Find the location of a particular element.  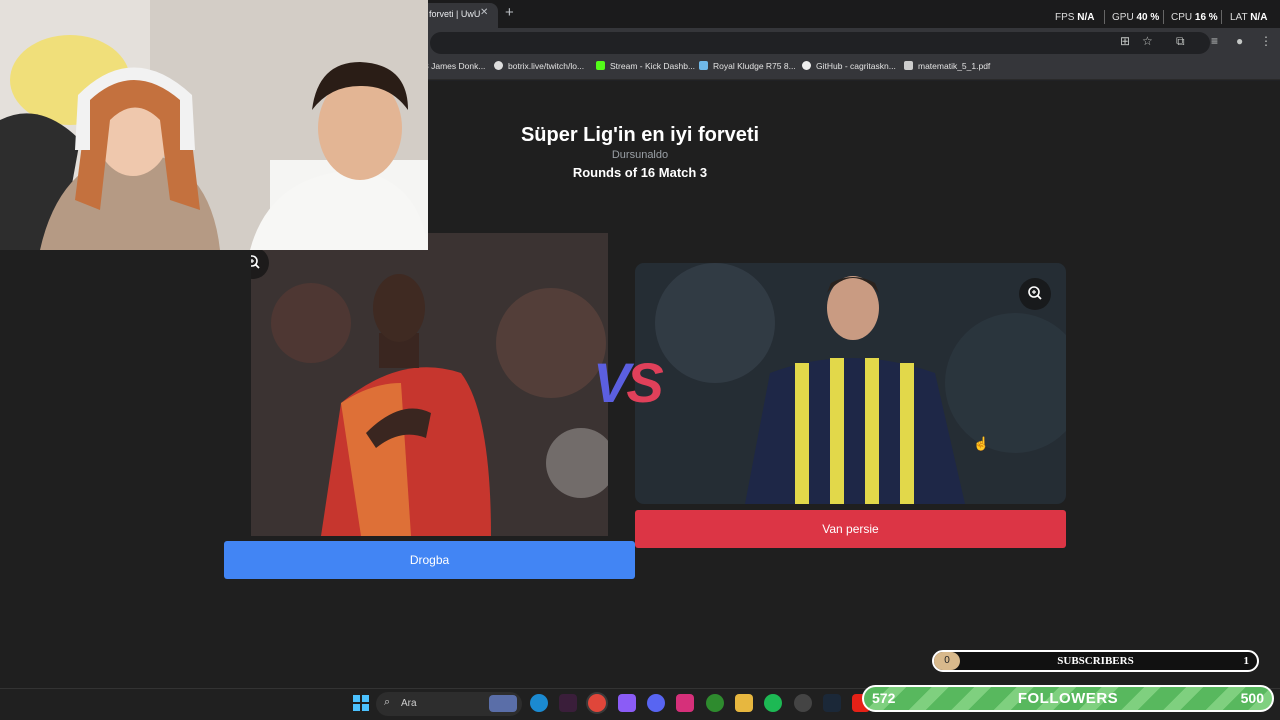

fps-readout: FPS N/A is located at coordinates (1074, 17).